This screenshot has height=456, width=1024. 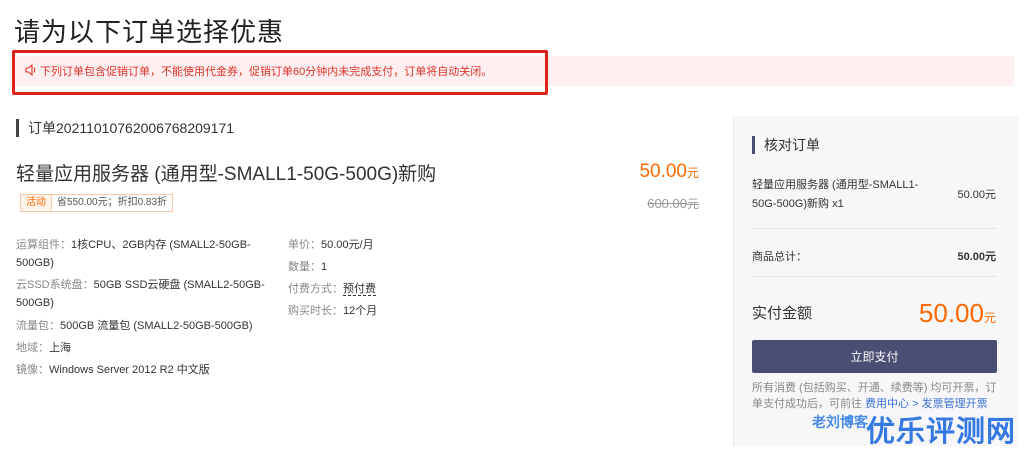 I want to click on watermark-blog: 老刘博客, so click(x=840, y=422).